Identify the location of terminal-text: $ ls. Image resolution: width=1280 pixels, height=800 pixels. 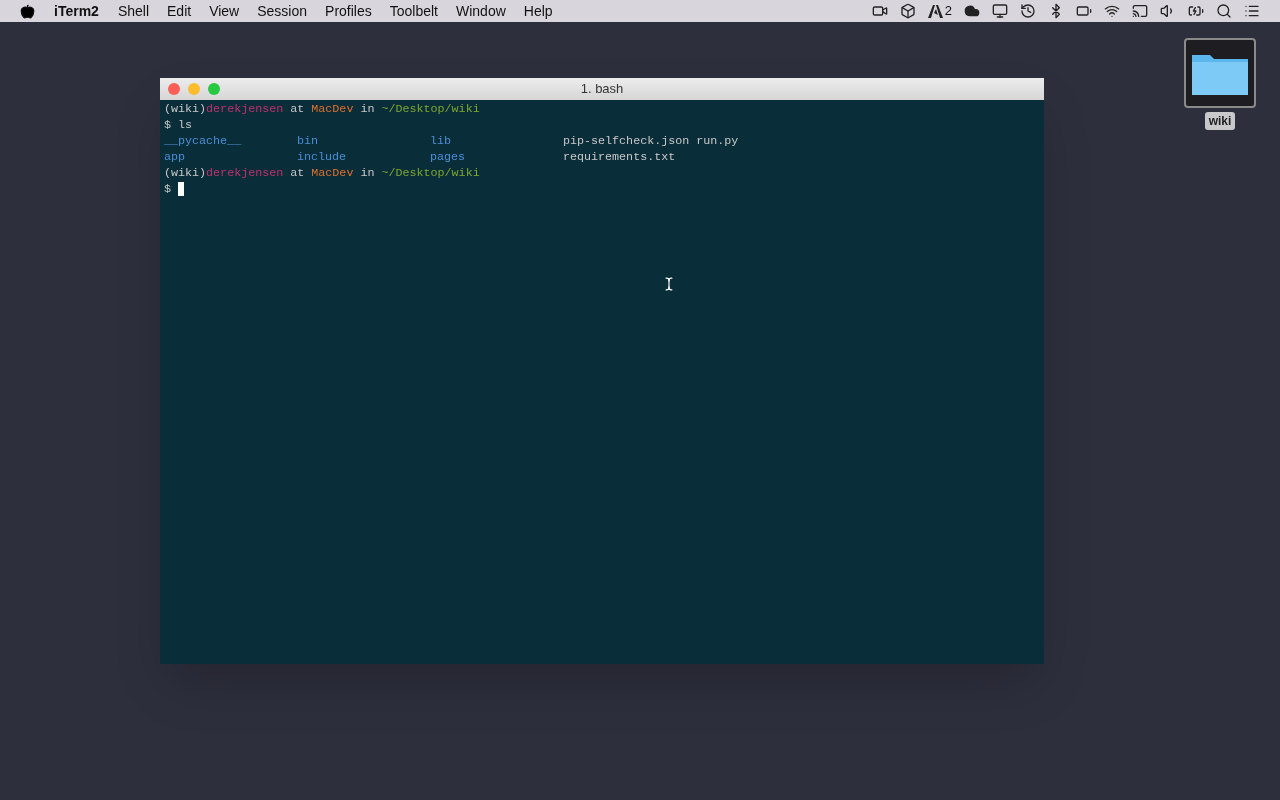
(178, 125).